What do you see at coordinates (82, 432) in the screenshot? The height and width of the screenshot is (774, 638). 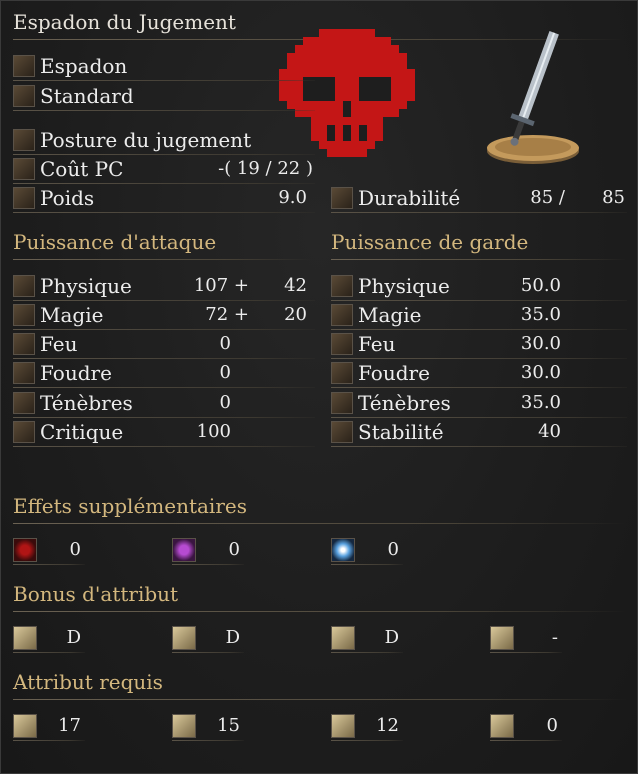 I see `attack-label: Critique` at bounding box center [82, 432].